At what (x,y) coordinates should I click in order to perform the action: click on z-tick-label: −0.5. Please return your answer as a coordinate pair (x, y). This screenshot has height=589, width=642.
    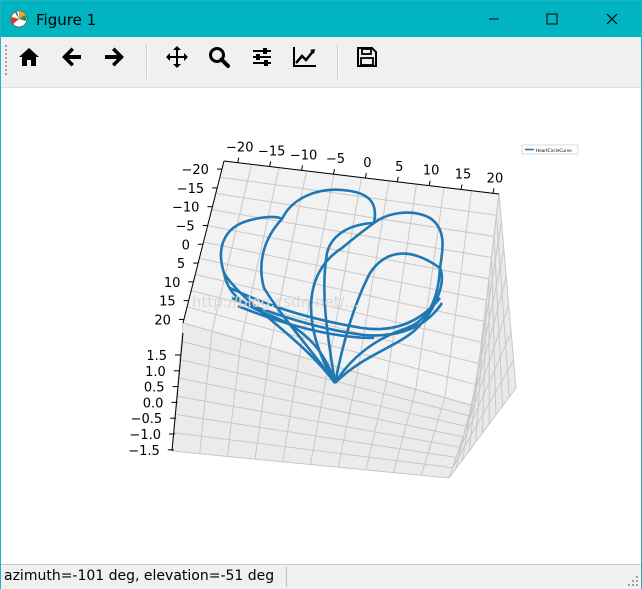
    Looking at the image, I should click on (147, 419).